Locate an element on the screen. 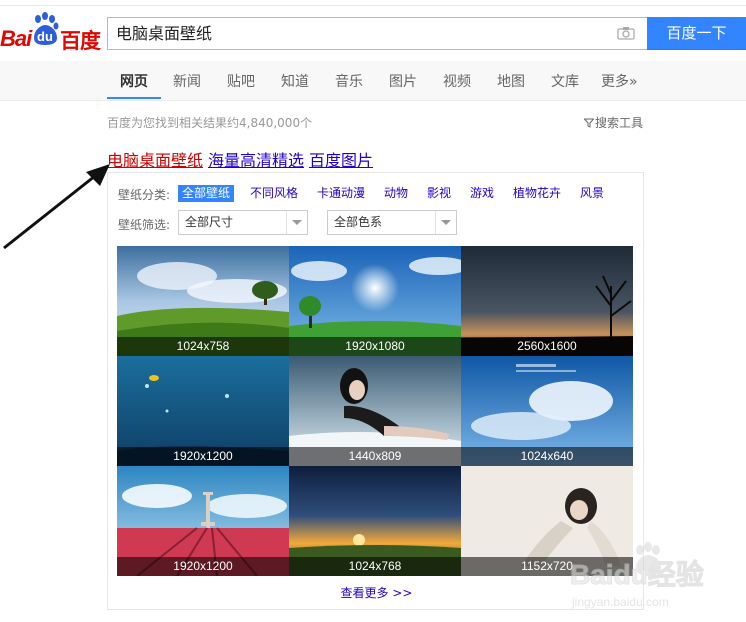 The image size is (746, 622). category-landscape: 风景 is located at coordinates (592, 193).